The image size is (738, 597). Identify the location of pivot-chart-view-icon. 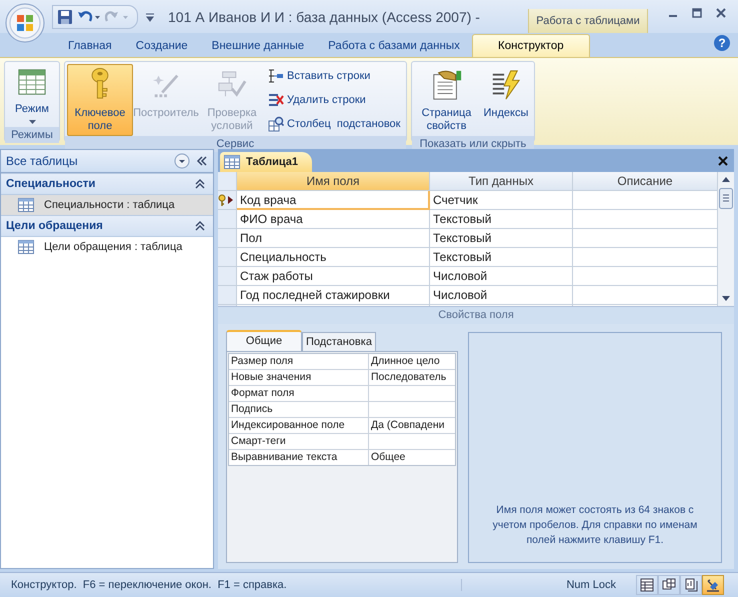
(691, 585).